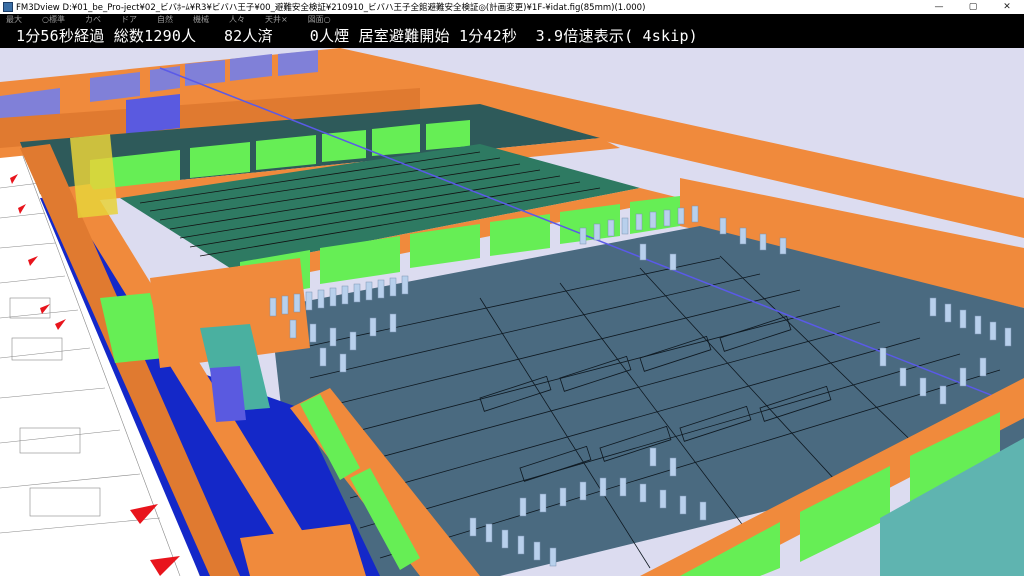  What do you see at coordinates (276, 19) in the screenshot?
I see `menu-item-ceiling: 天井×` at bounding box center [276, 19].